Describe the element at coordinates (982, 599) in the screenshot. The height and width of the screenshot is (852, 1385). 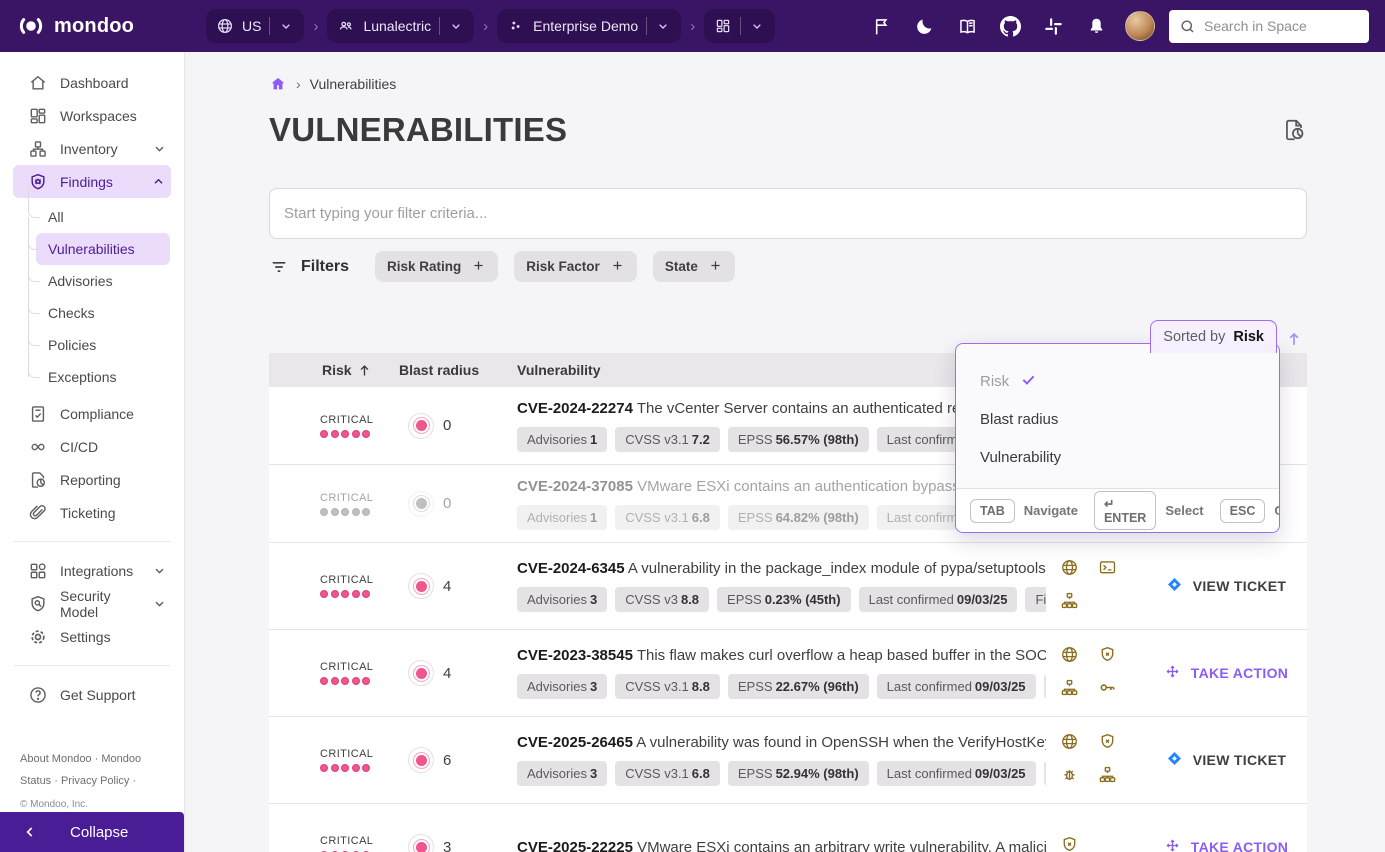
I see `metric-value: 09/03/25` at that location.